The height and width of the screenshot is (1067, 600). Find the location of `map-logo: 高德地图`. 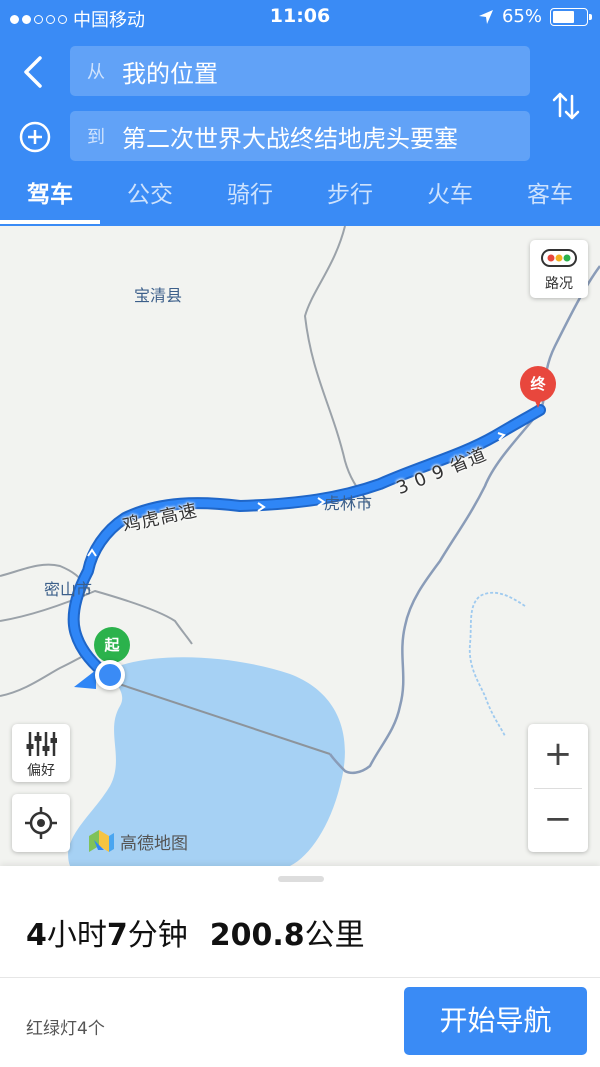

map-logo: 高德地图 is located at coordinates (137, 841).